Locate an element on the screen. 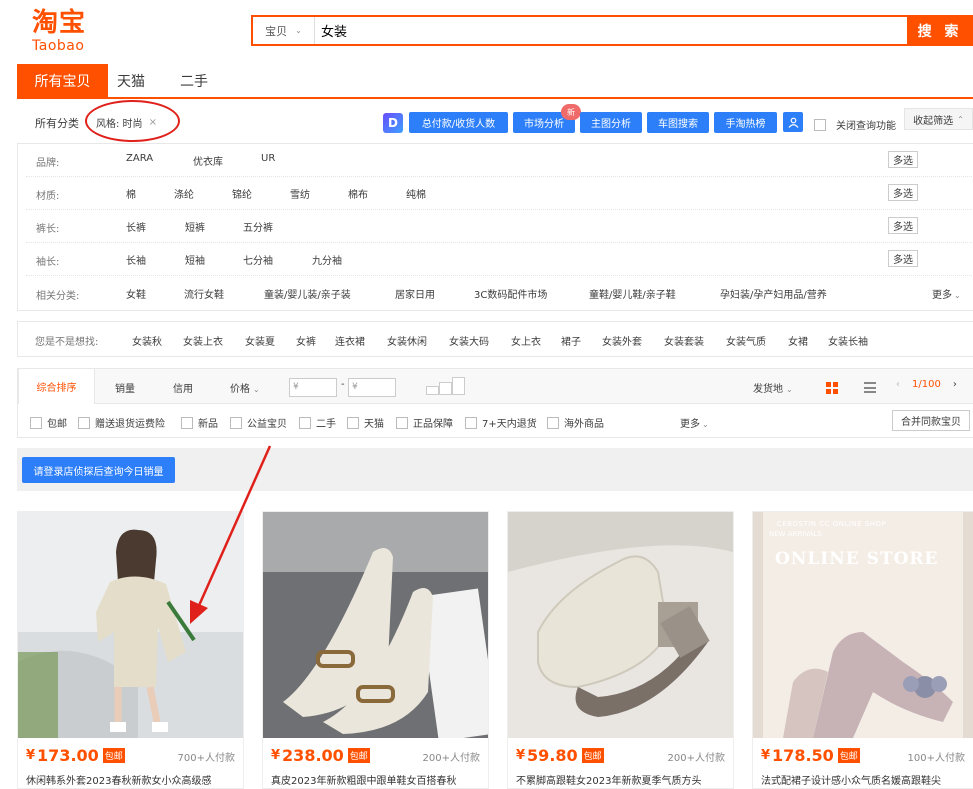 The image size is (973, 789). filter-checkbox-return-insurance: 赠送退货运费险 is located at coordinates (121, 422).